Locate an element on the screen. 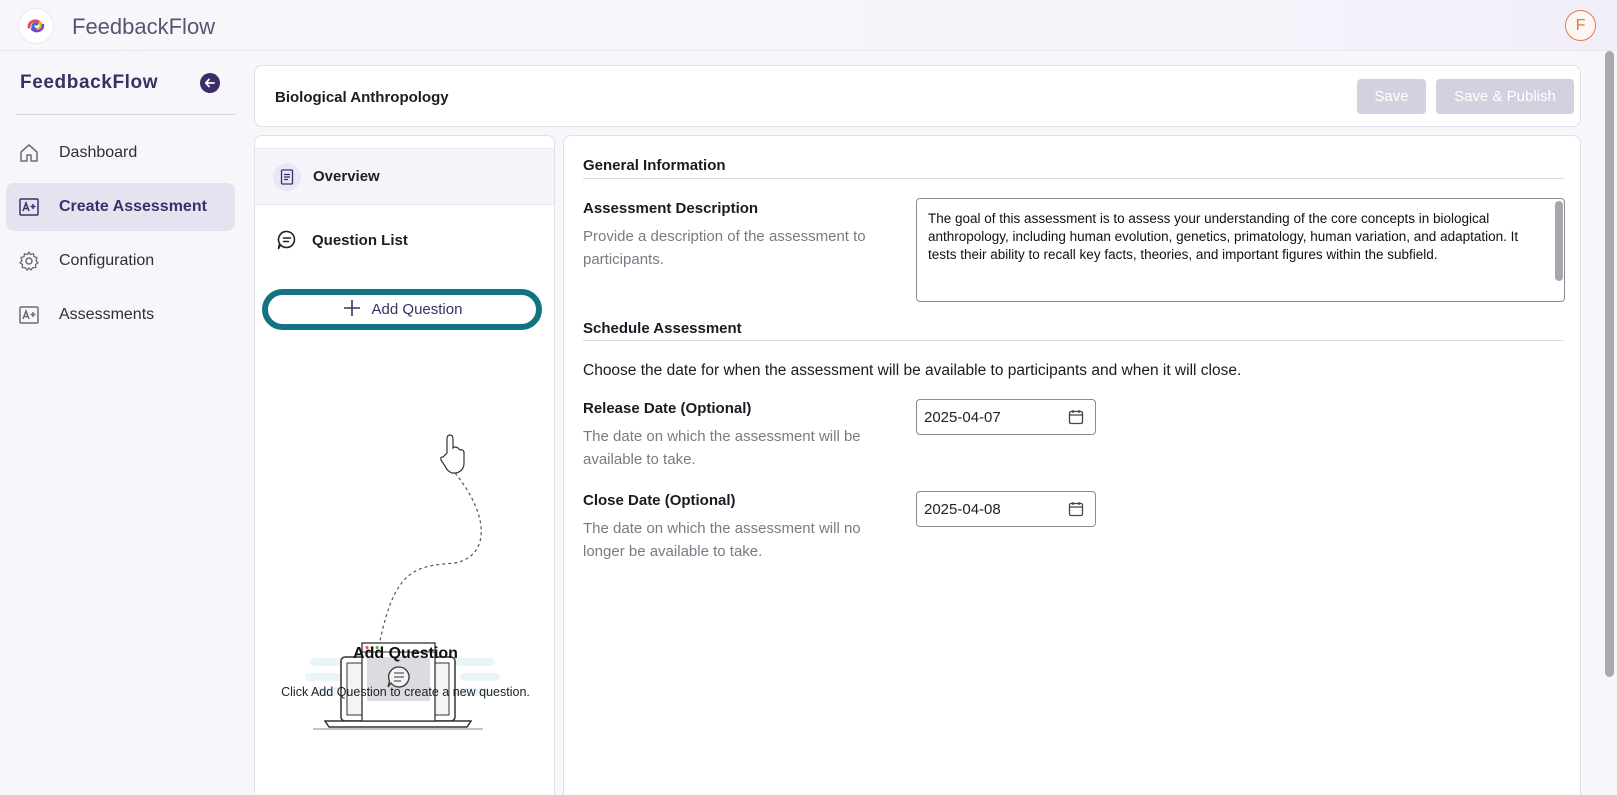  sidebar-item-label: Assessments is located at coordinates (107, 314).